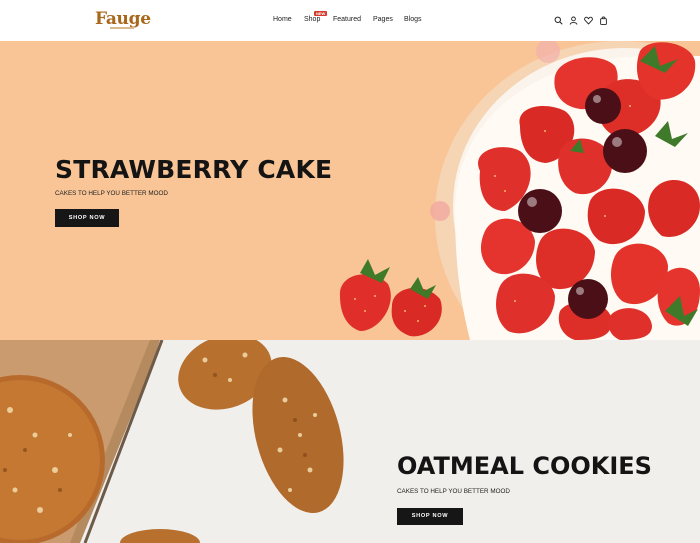 The height and width of the screenshot is (543, 700). Describe the element at coordinates (573, 20) in the screenshot. I see `user-icon` at that location.